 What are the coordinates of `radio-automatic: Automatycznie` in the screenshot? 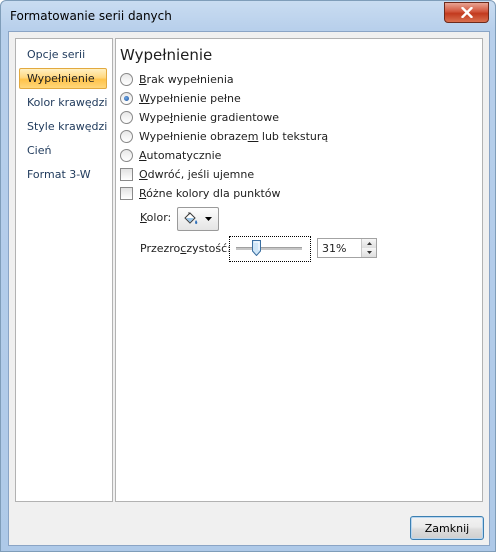 It's located at (170, 155).